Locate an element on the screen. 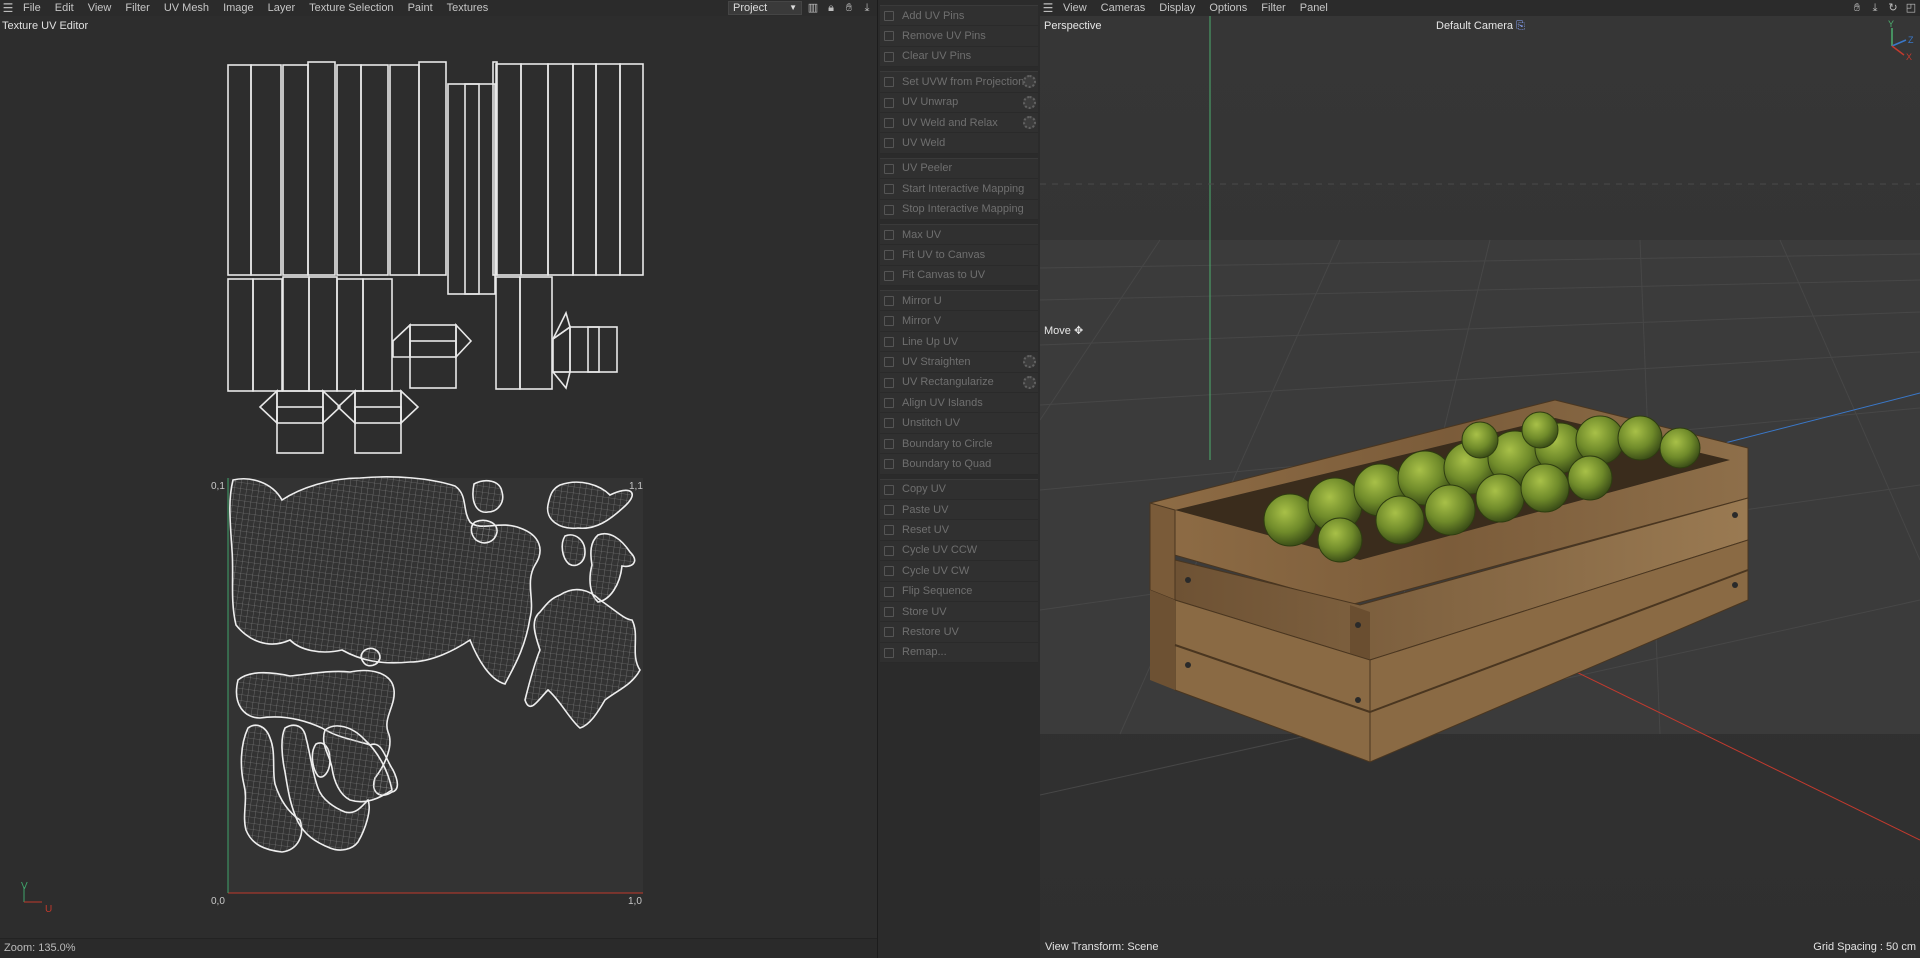 This screenshot has height=958, width=1920. reset-icon is located at coordinates (889, 530).